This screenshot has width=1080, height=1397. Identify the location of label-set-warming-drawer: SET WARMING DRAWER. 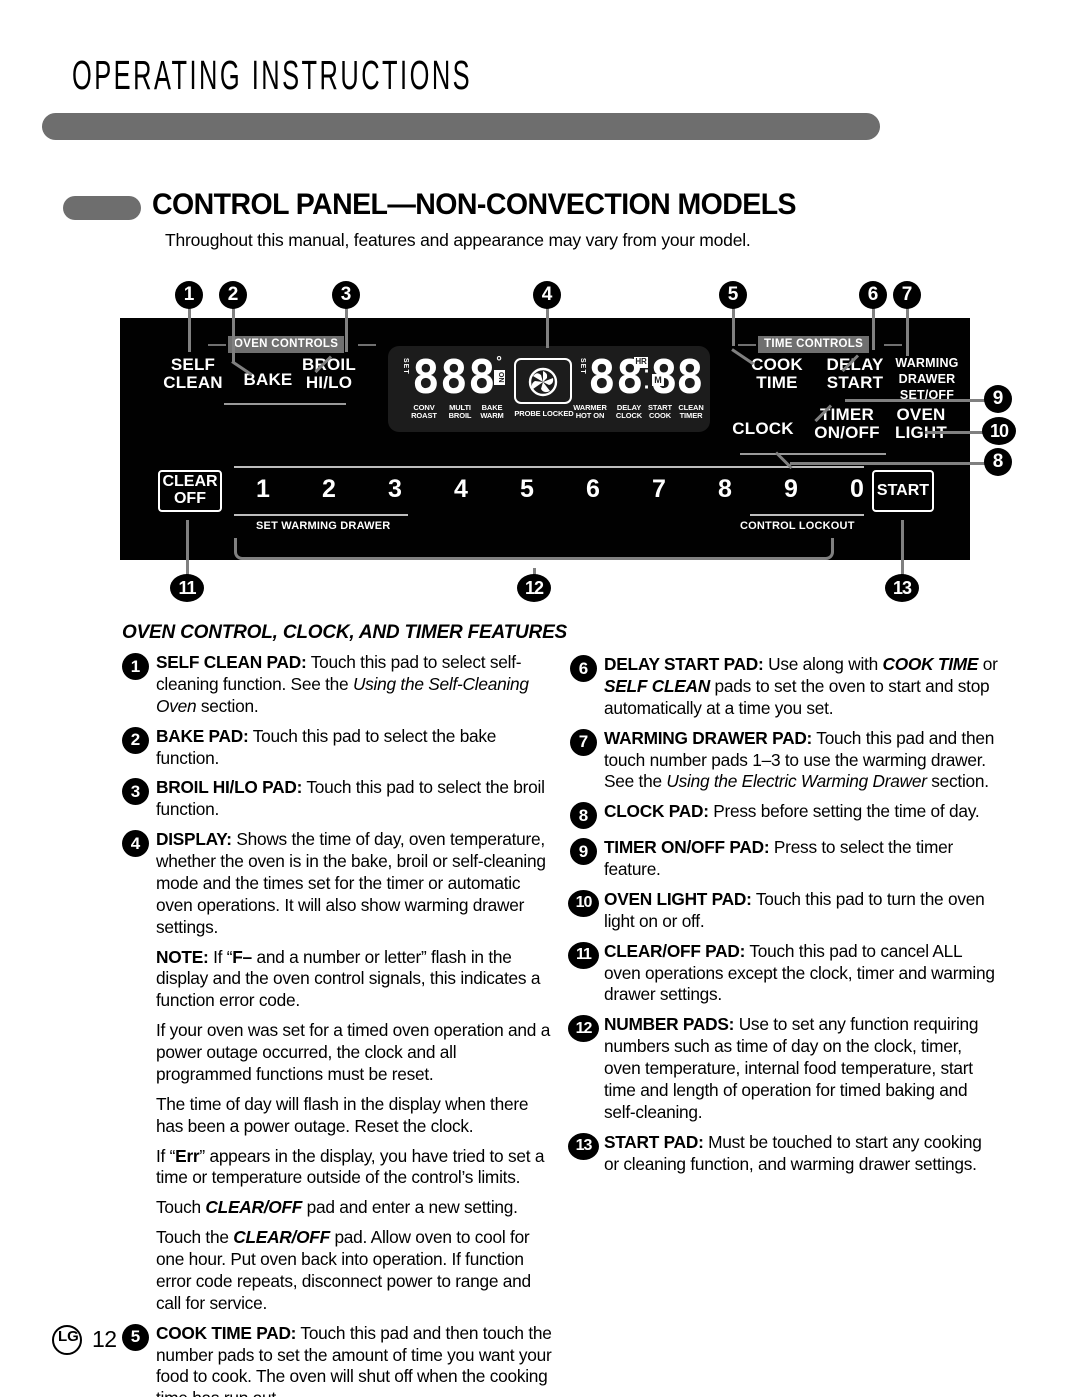
(323, 526).